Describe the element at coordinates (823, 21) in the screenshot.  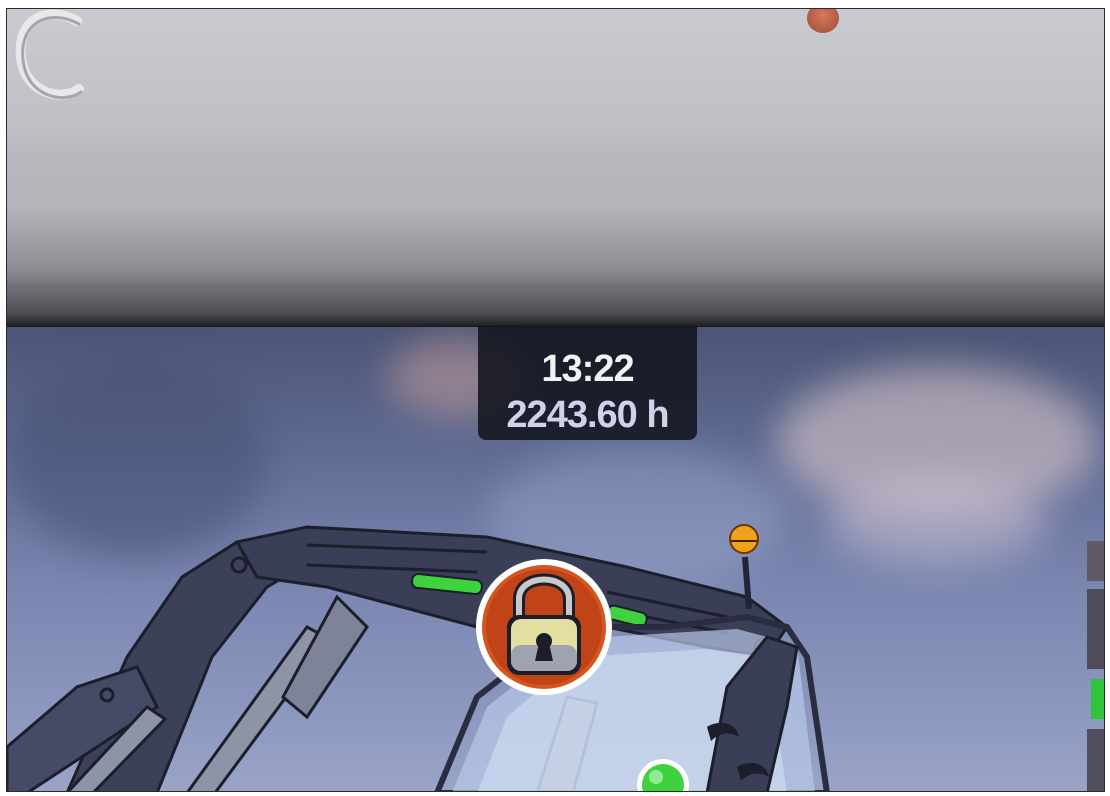
I see `bezel-mark` at that location.